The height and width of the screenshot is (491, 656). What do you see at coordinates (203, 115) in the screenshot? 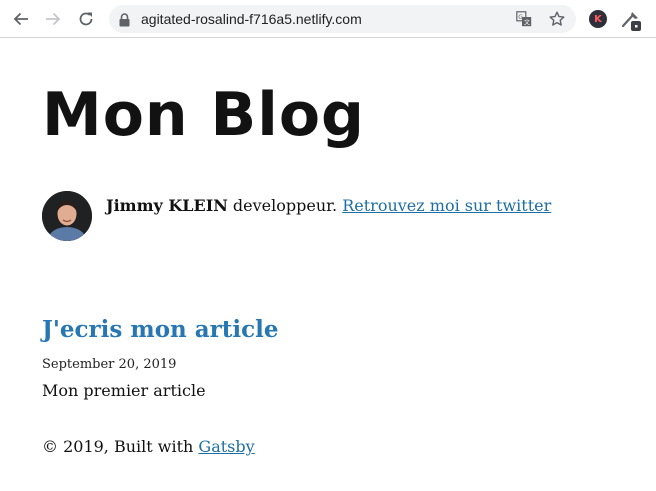
I see `site-title: Mon Blog` at bounding box center [203, 115].